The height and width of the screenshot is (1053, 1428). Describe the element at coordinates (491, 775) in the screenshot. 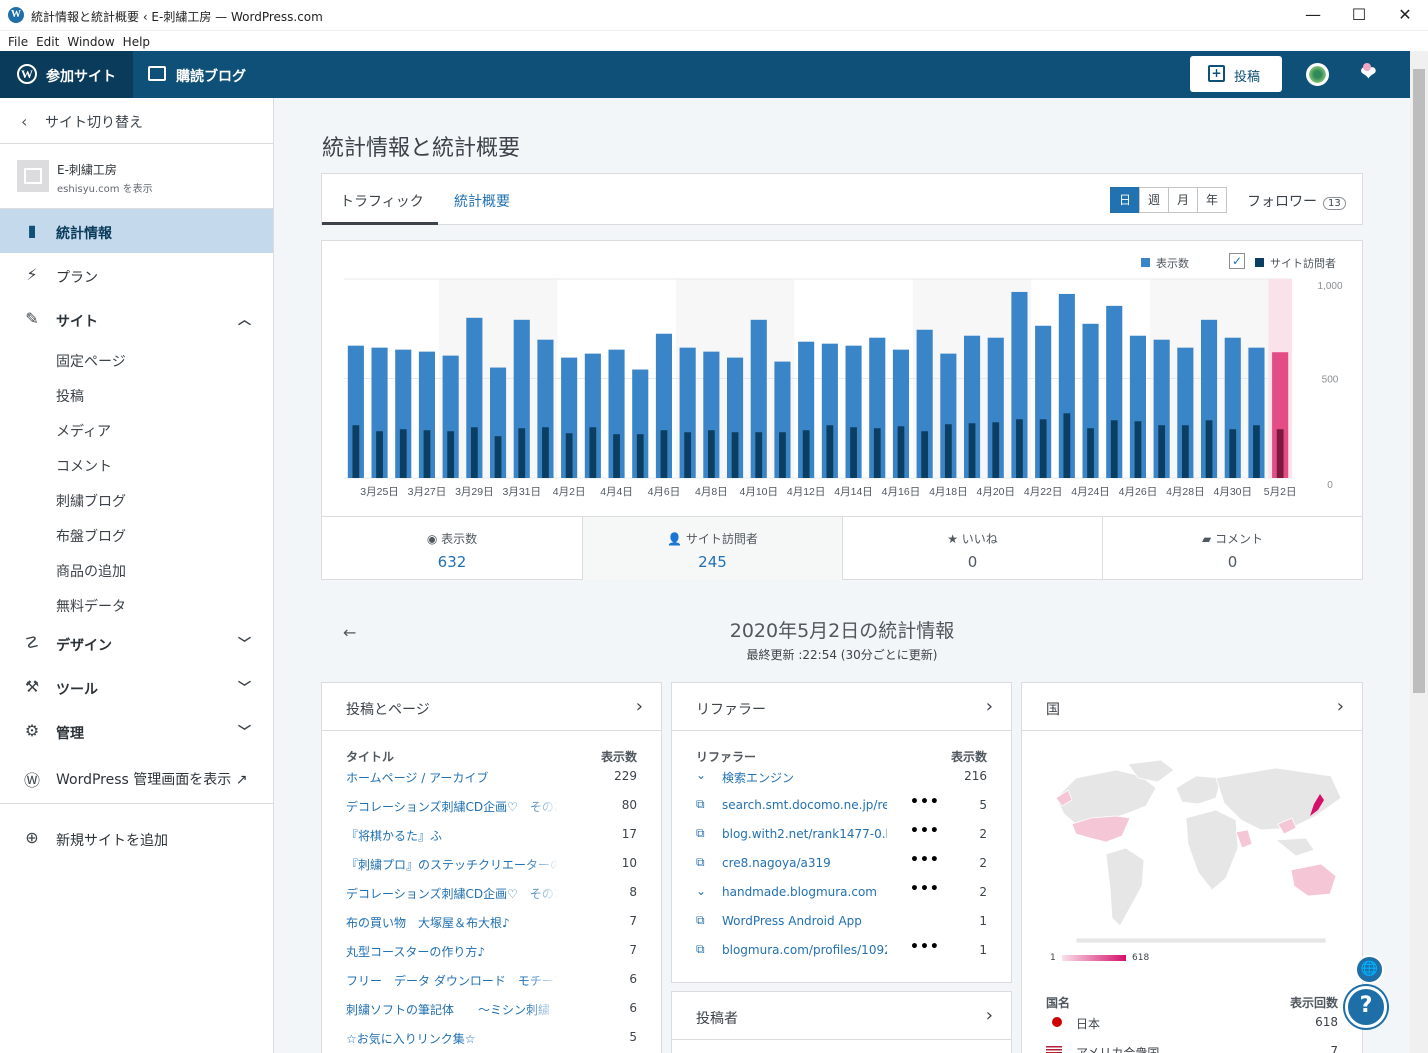

I see `post-row: ホームページ / アーカイブ 229` at that location.